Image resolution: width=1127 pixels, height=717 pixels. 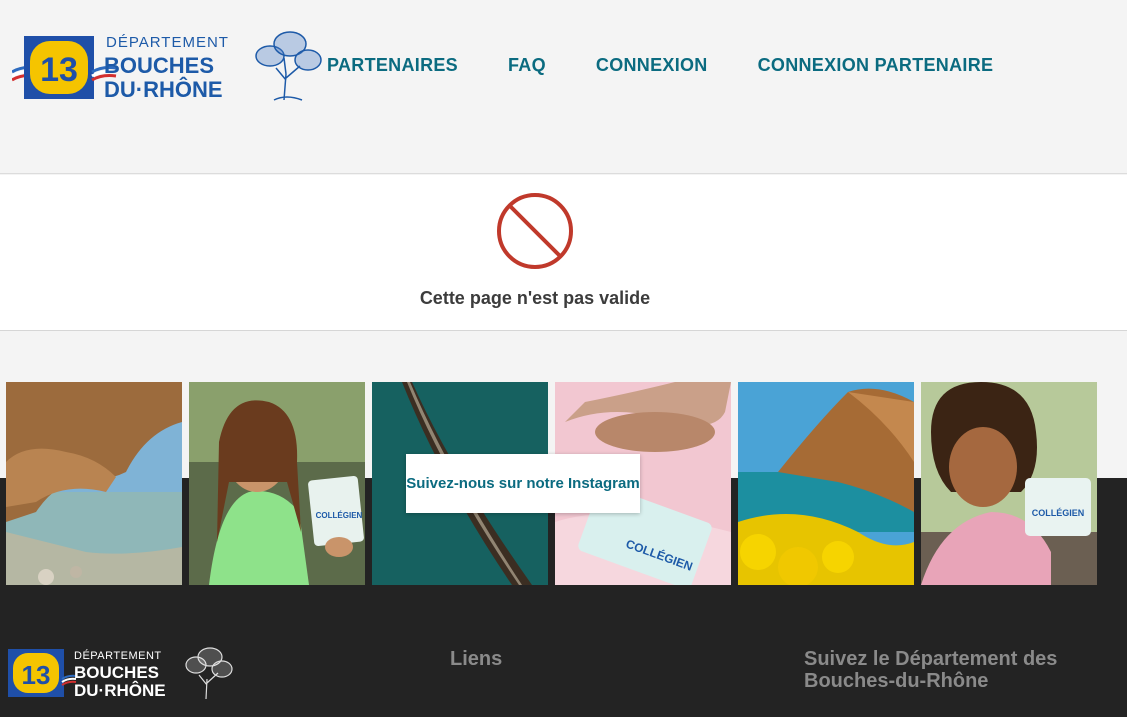 I want to click on error-message: Cette page n'est pas valide, so click(x=535, y=298).